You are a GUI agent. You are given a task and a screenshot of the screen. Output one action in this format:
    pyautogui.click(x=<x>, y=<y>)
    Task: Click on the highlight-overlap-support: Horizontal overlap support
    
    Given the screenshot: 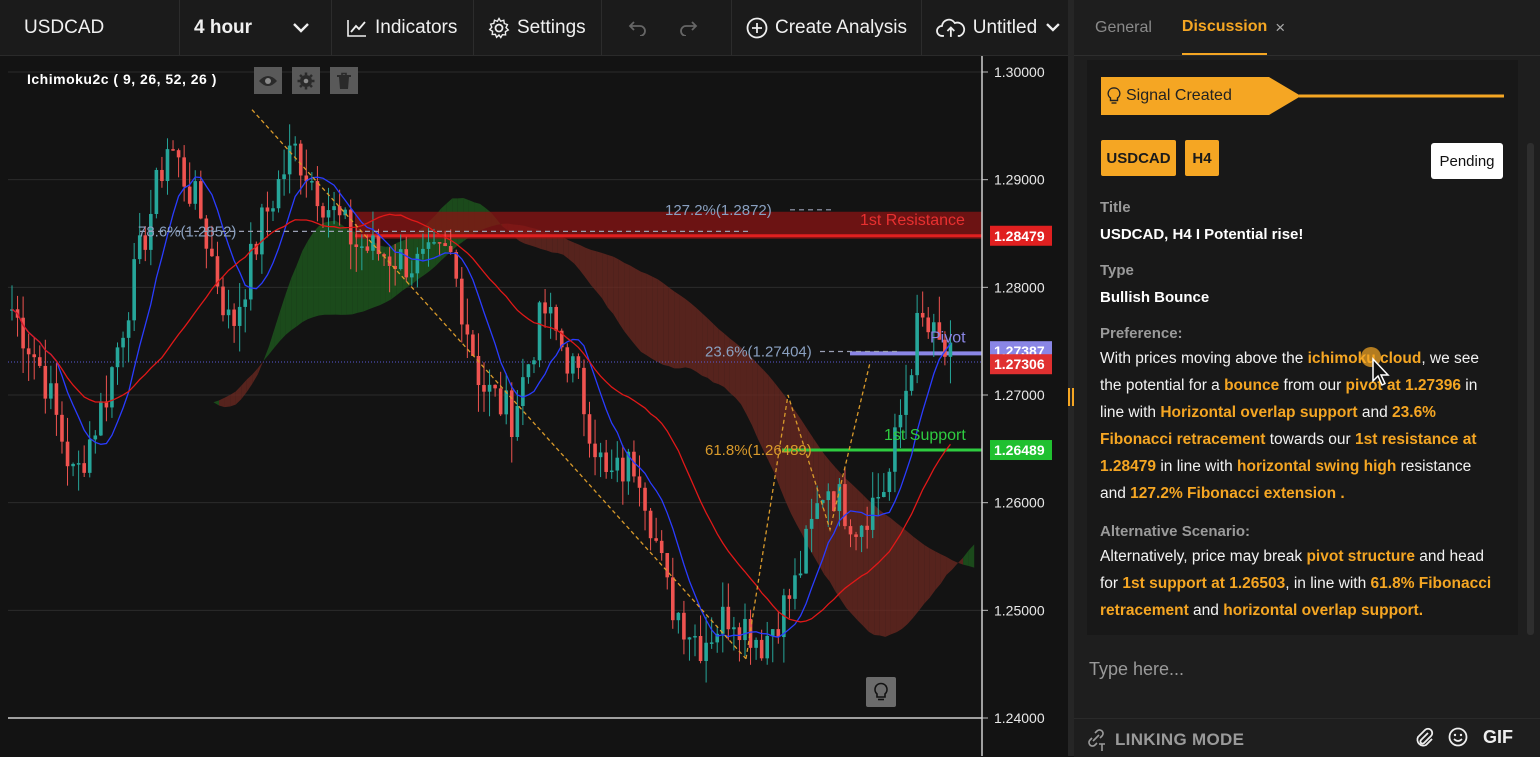 What is the action you would take?
    pyautogui.click(x=1258, y=412)
    